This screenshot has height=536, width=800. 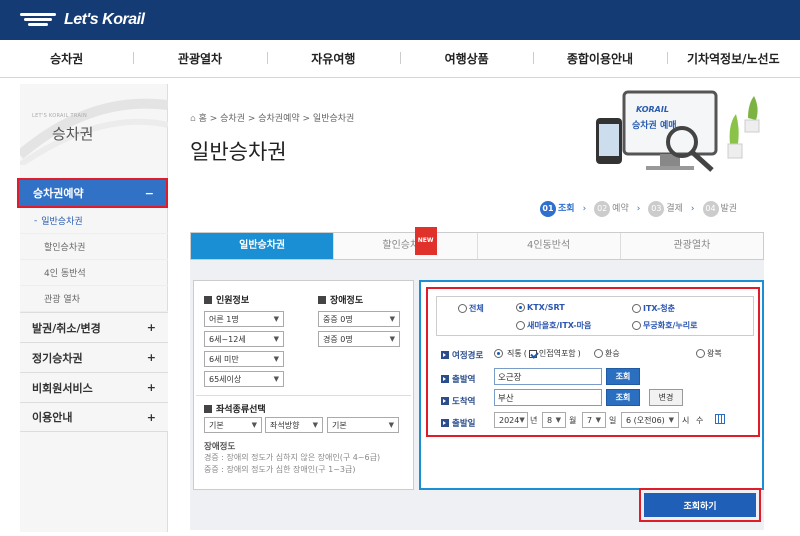 What do you see at coordinates (244, 379) in the screenshot?
I see `senior-select: 65세이상 ▼` at bounding box center [244, 379].